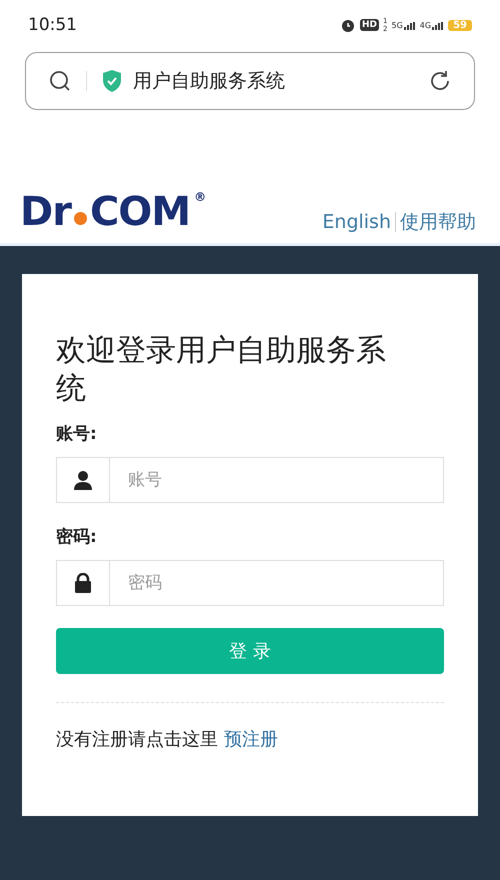  Describe the element at coordinates (52, 25) in the screenshot. I see `status-time: 10:51` at that location.